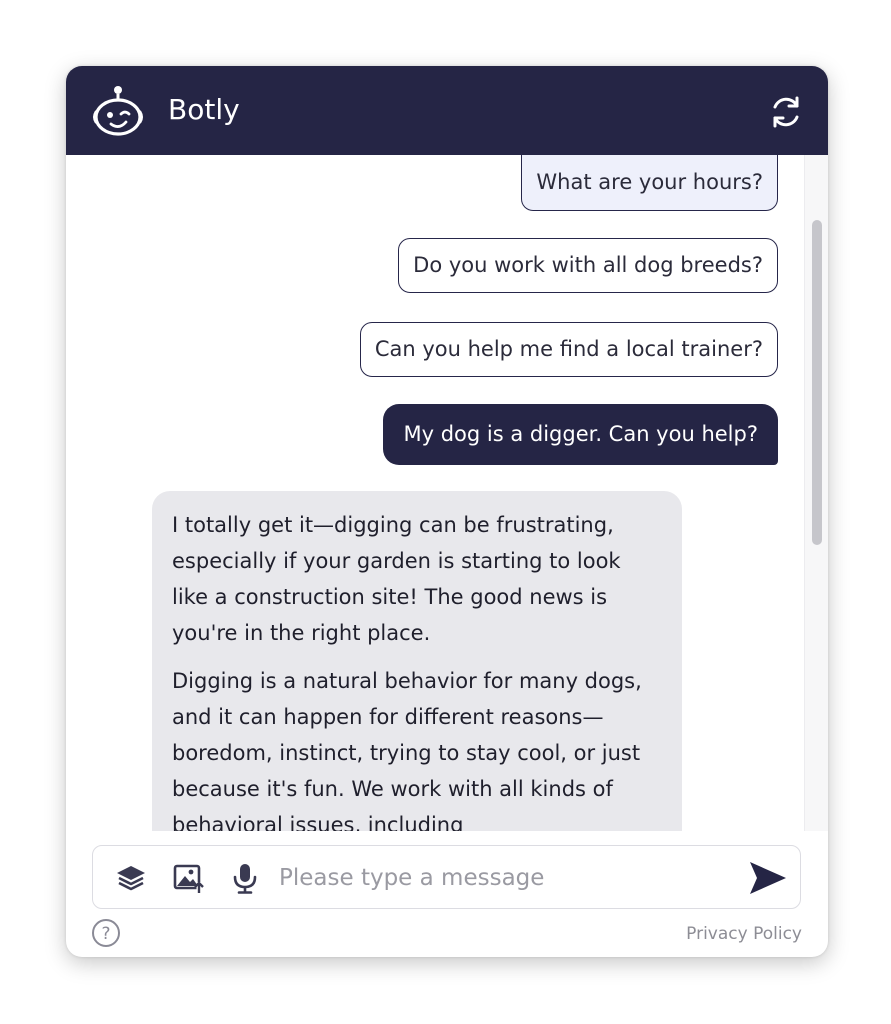 Image resolution: width=891 pixels, height=1024 pixels. What do you see at coordinates (817, 382) in the screenshot?
I see `scrollbar-thumb` at bounding box center [817, 382].